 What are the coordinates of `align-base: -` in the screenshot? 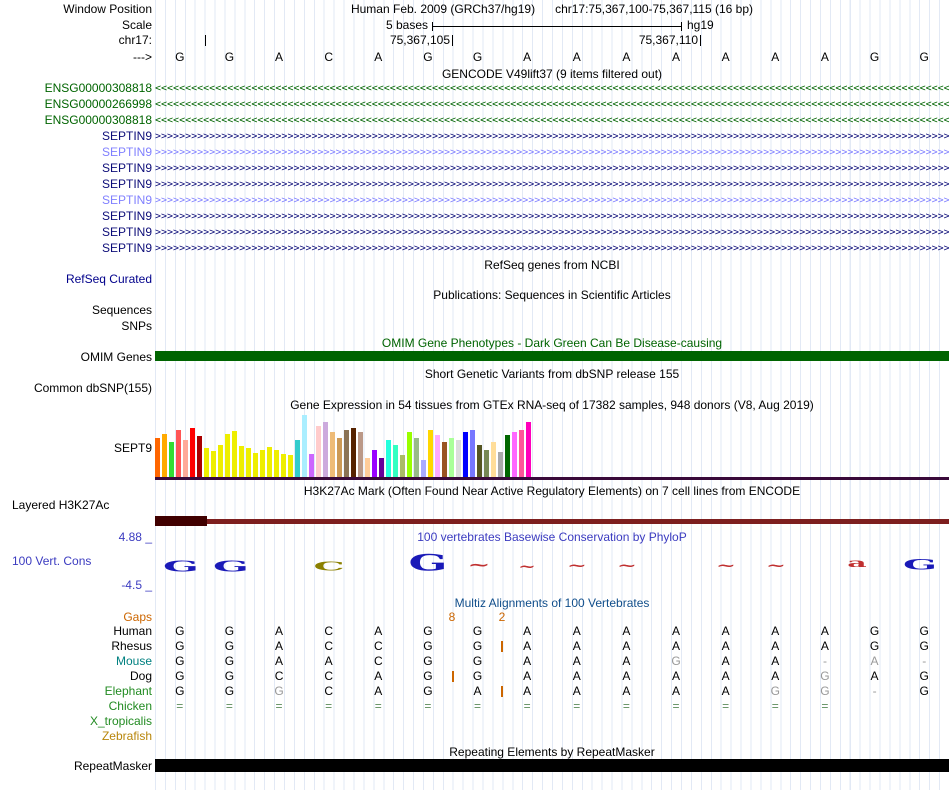 It's located at (874, 691).